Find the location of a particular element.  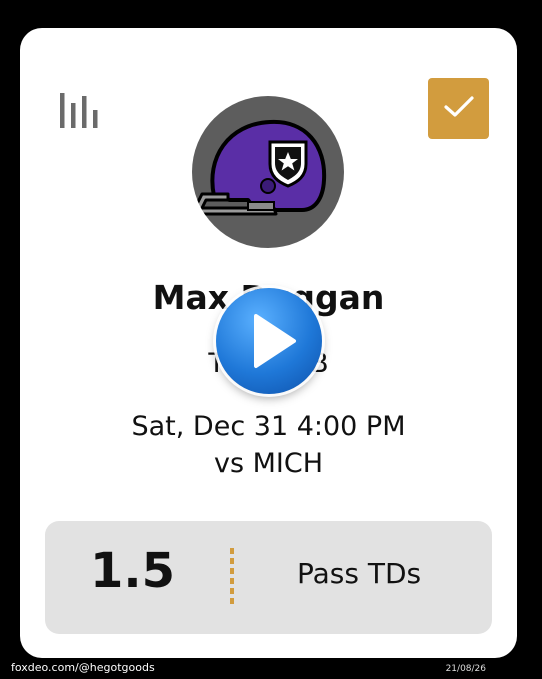

player-avatar is located at coordinates (268, 172).